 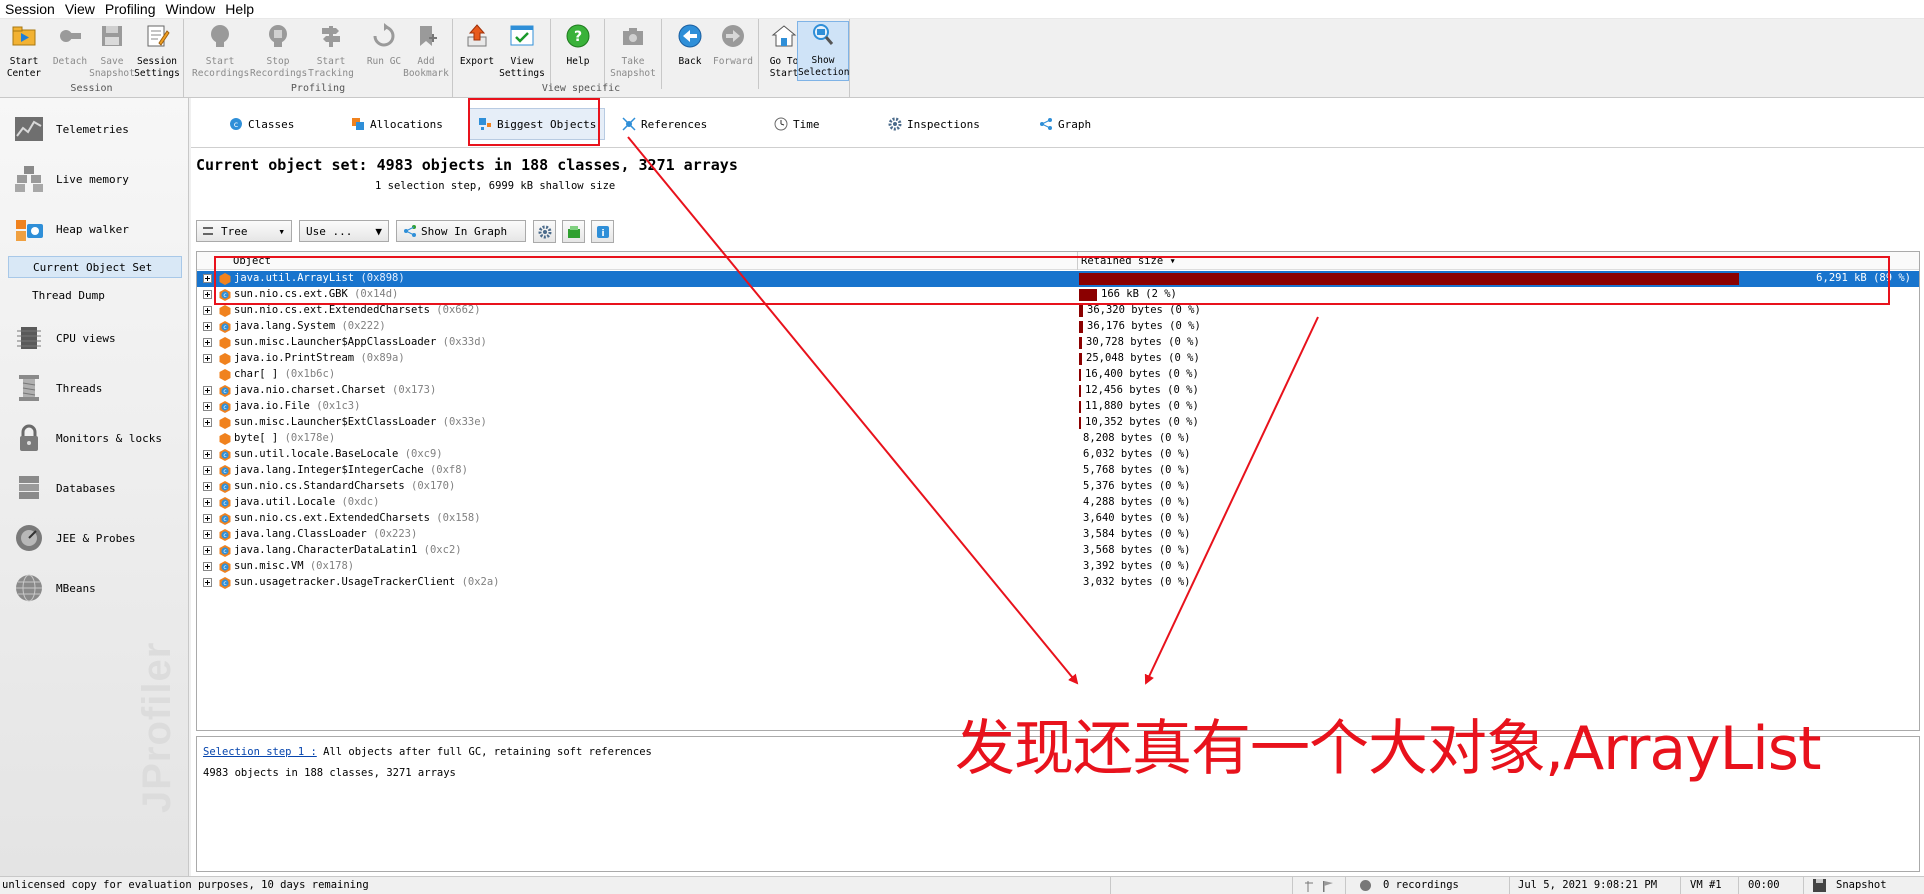 What do you see at coordinates (464, 342) in the screenshot?
I see `object-id: (0x33d)` at bounding box center [464, 342].